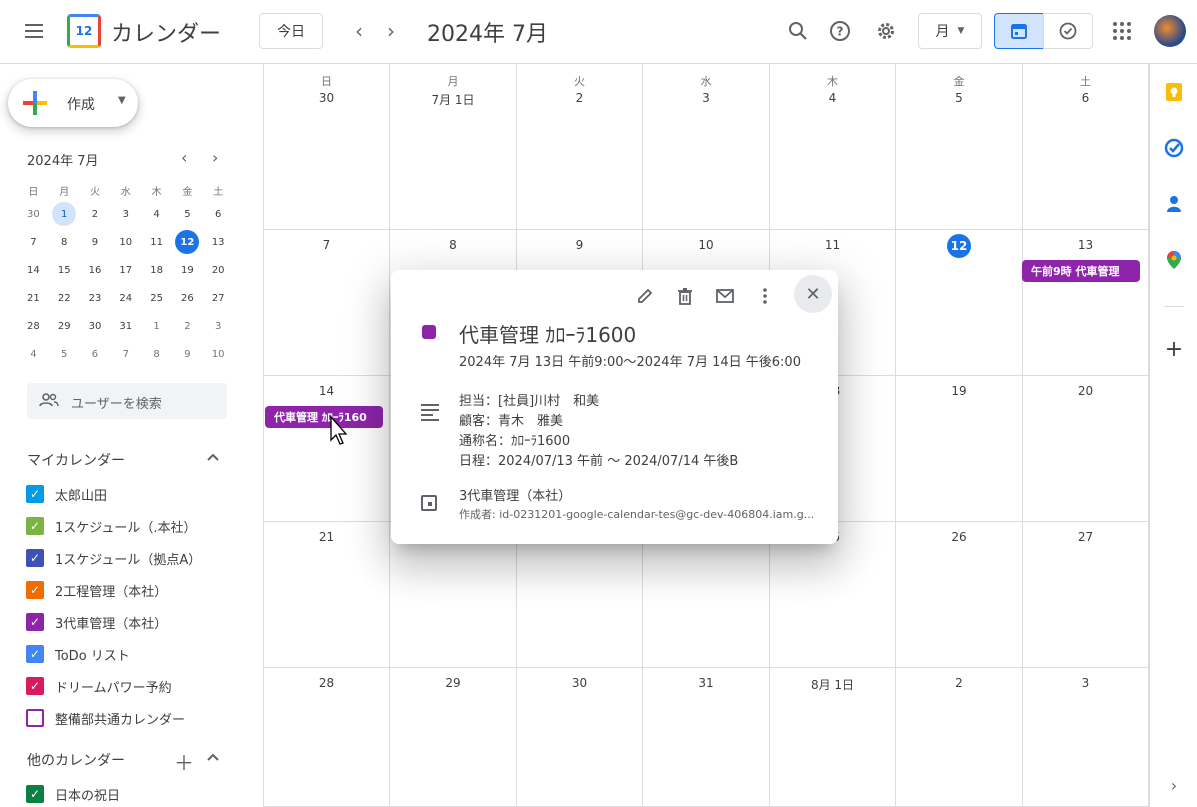 The image size is (1197, 807). I want to click on add-other-calendar-icon: ＋, so click(184, 761).